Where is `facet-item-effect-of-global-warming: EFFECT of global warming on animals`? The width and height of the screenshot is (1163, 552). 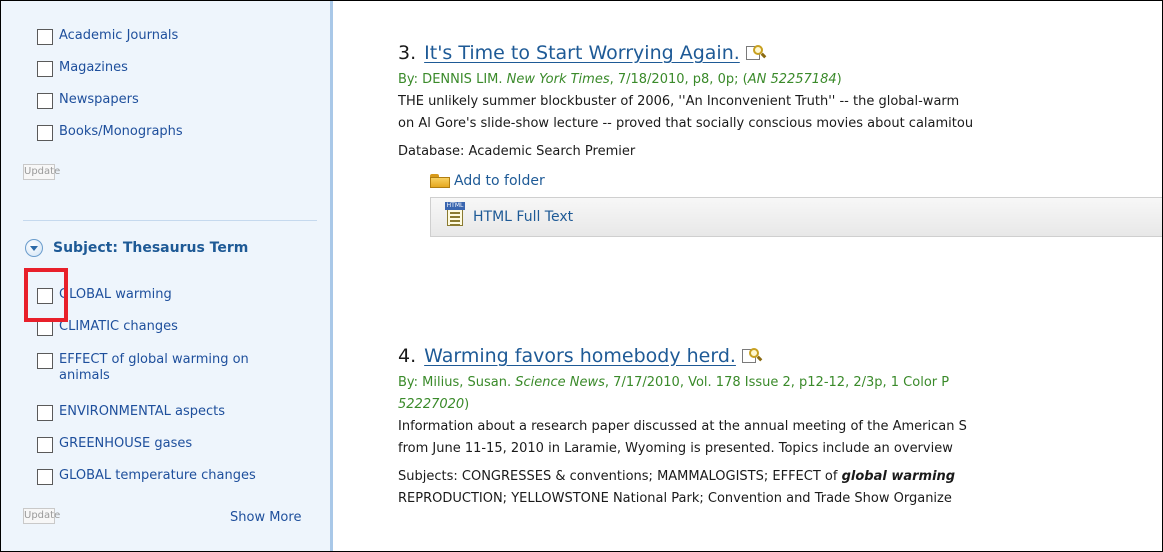 facet-item-effect-of-global-warming: EFFECT of global warming on animals is located at coordinates (167, 367).